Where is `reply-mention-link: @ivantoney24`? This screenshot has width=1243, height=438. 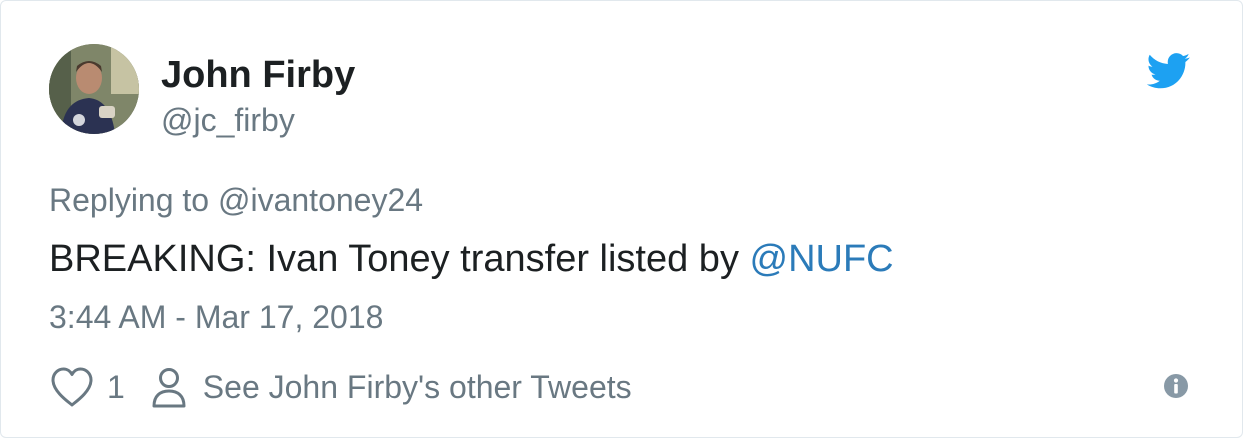 reply-mention-link: @ivantoney24 is located at coordinates (320, 200).